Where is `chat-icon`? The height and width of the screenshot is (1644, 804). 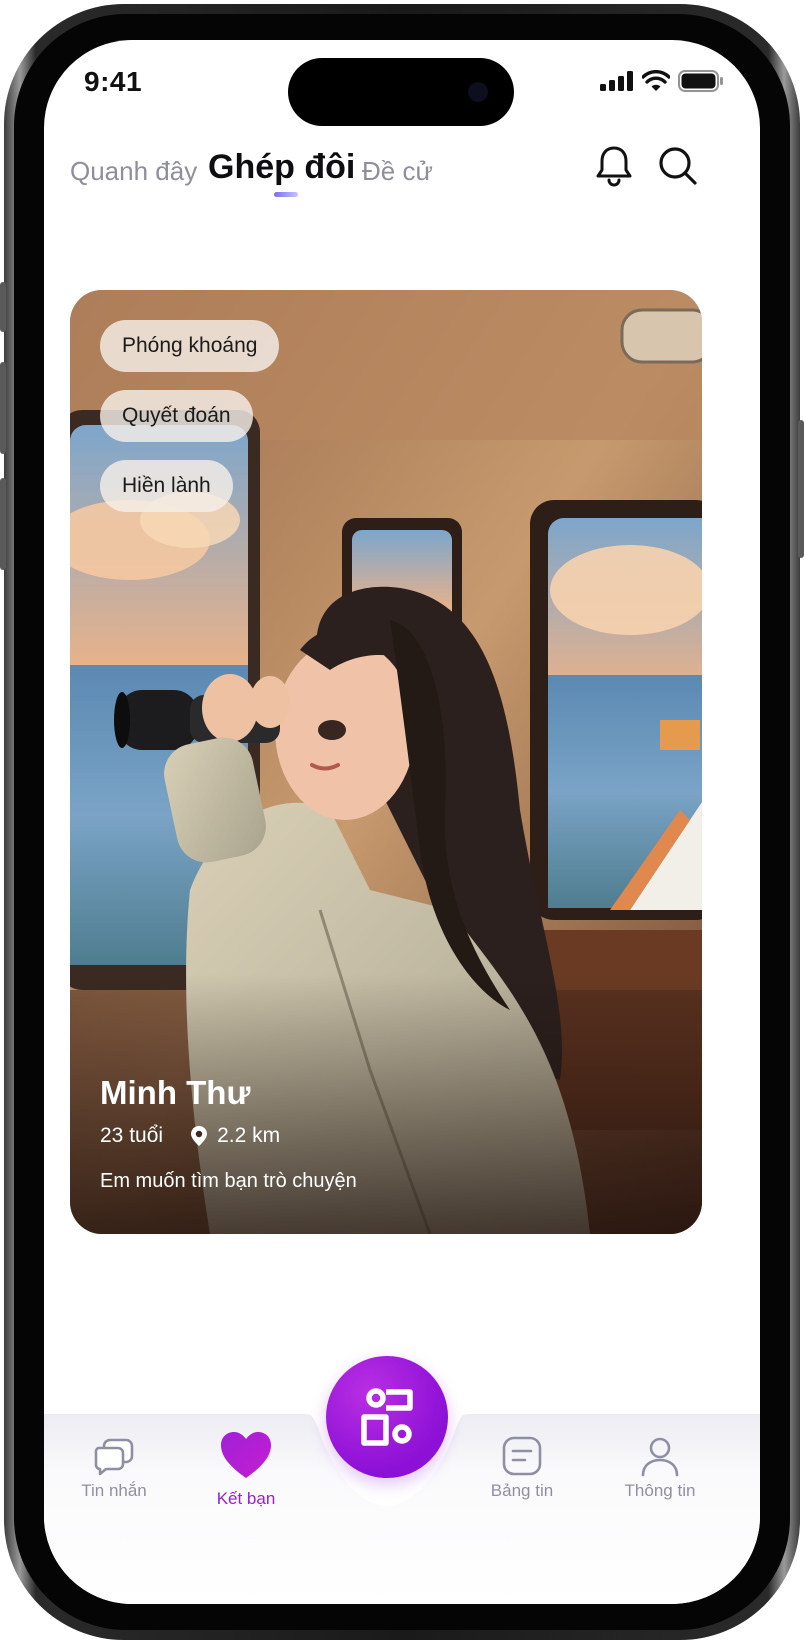 chat-icon is located at coordinates (114, 1457).